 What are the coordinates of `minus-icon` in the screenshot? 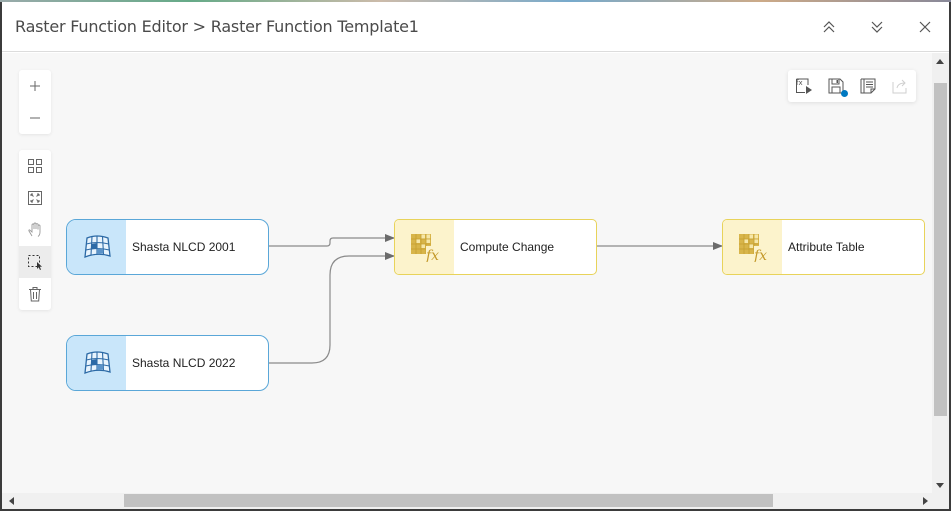 It's located at (35, 118).